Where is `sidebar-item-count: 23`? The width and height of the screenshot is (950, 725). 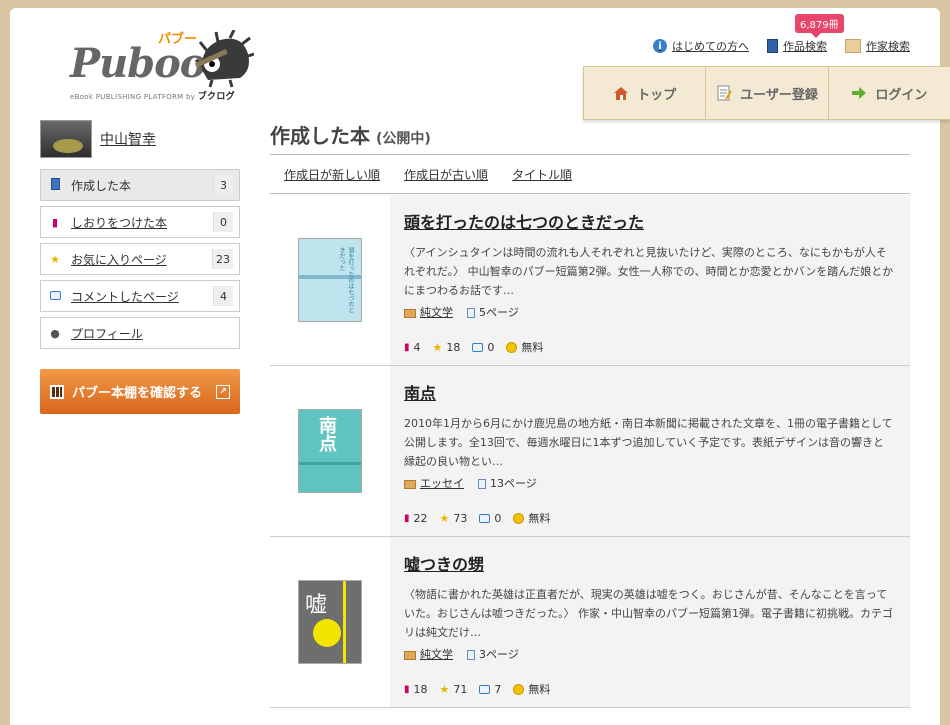
sidebar-item-count: 23 is located at coordinates (222, 259).